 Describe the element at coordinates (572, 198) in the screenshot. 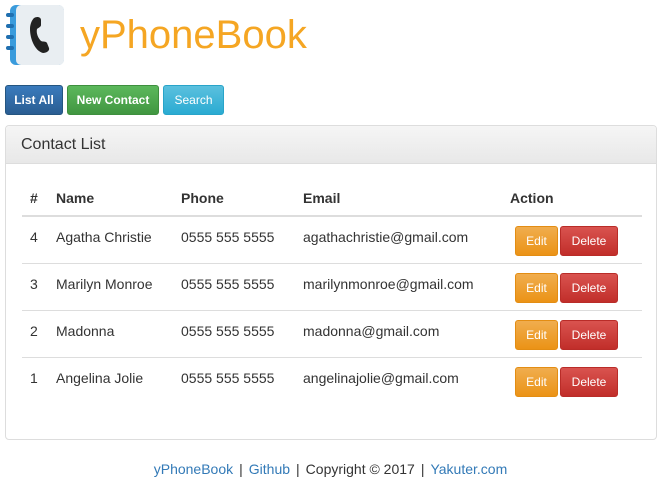

I see `column-header-action: Action` at that location.